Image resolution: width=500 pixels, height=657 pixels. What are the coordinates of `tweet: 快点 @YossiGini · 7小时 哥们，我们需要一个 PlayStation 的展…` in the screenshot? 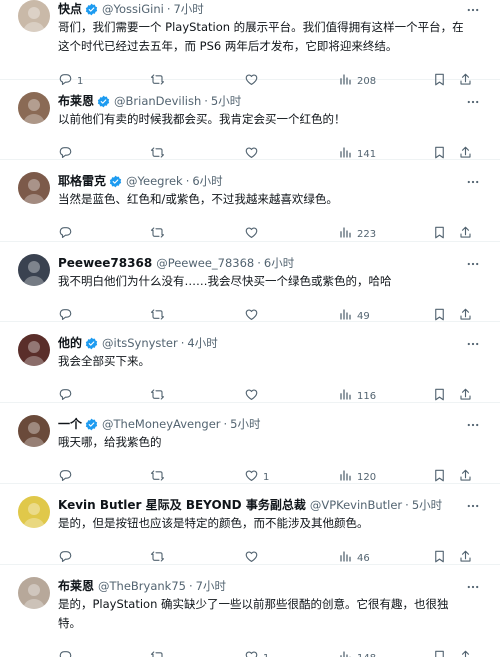 It's located at (250, 43).